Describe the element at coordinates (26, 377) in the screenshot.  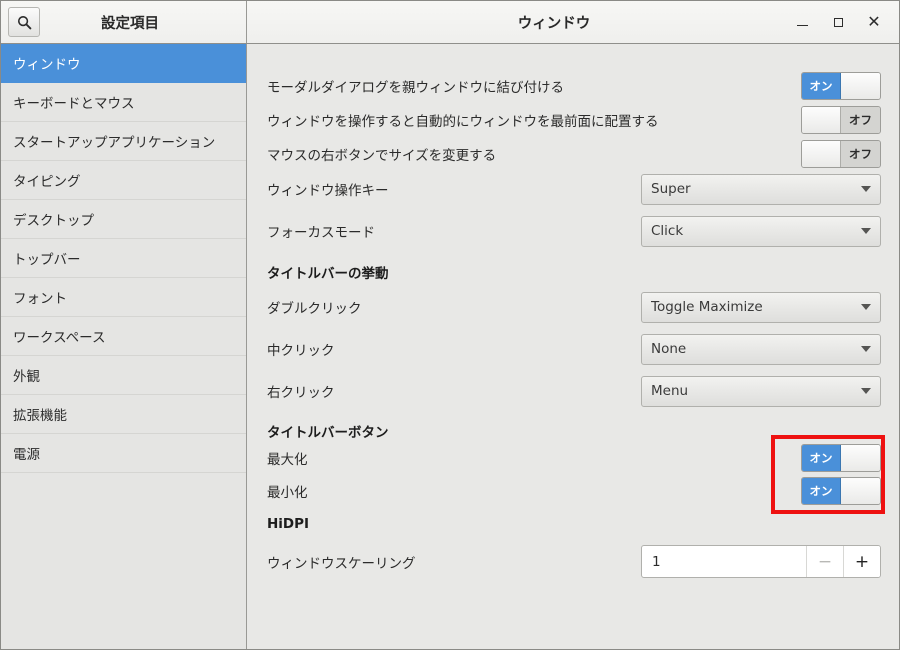
I see `sidebar-item-label: 外観` at that location.